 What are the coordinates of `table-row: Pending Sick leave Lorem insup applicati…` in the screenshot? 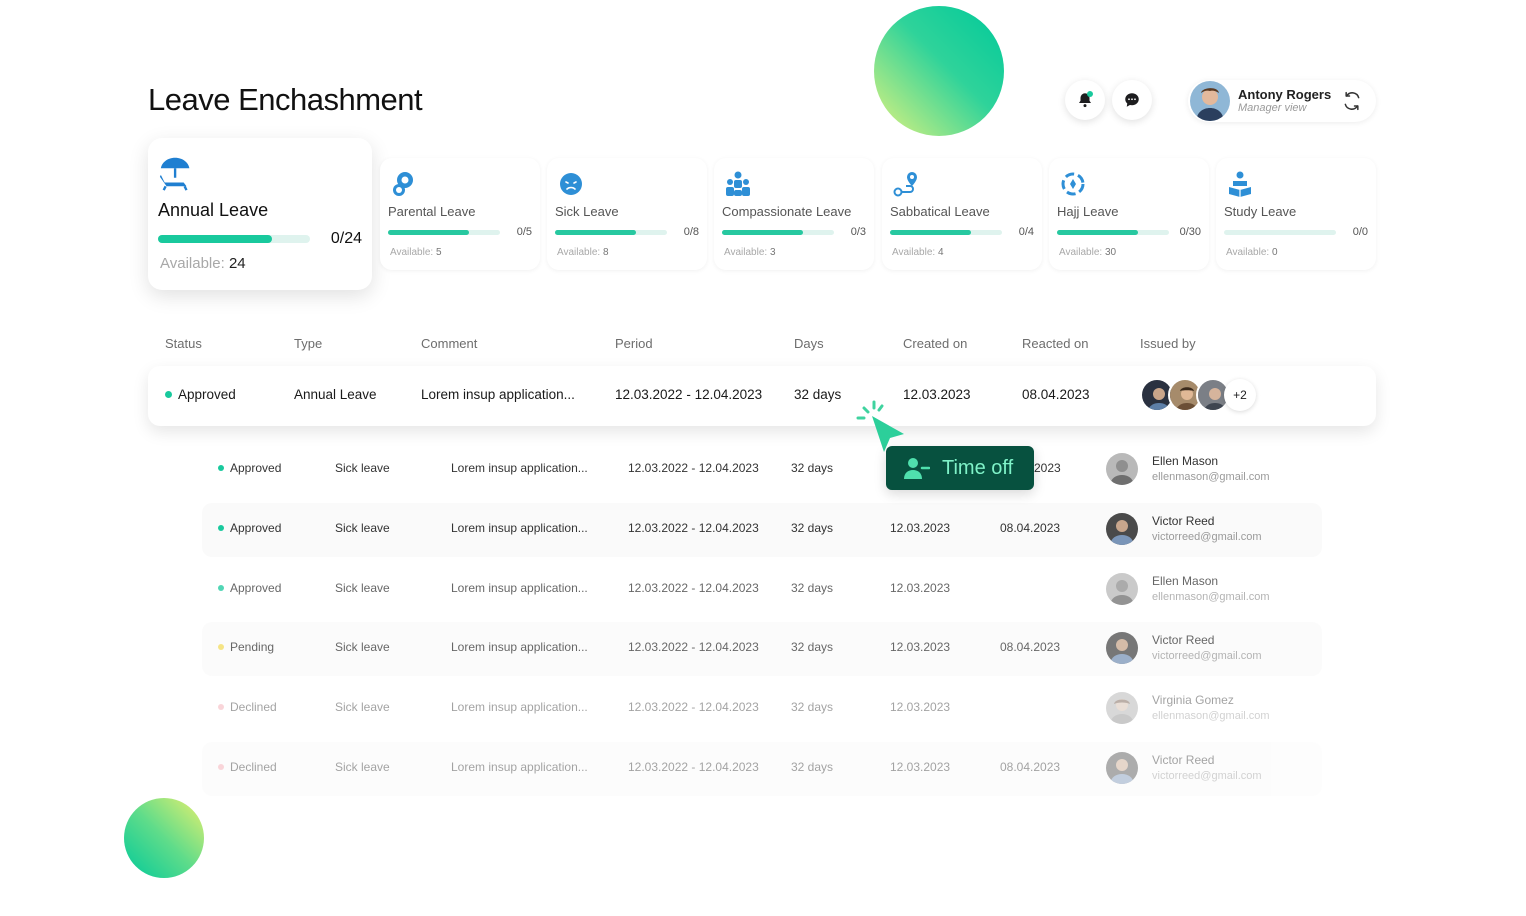 It's located at (762, 649).